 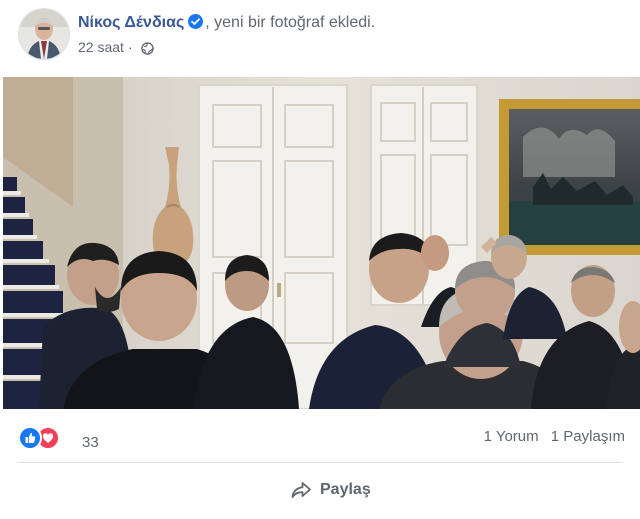 I want to click on share-button: Paylaş, so click(x=330, y=490).